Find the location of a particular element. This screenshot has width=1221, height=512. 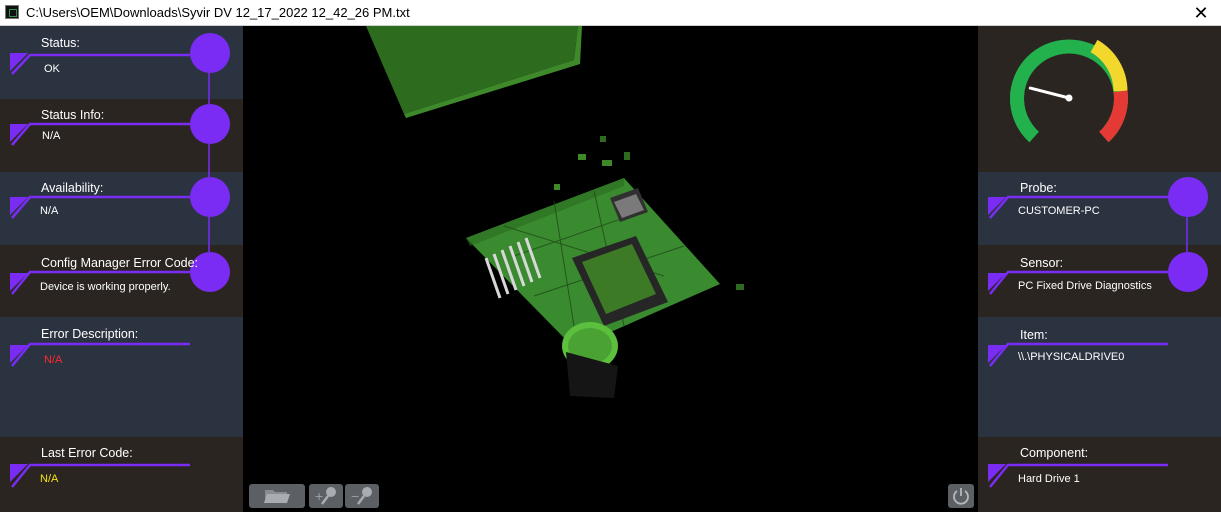

status-info-panel: Status Info: N/A is located at coordinates (121, 135).